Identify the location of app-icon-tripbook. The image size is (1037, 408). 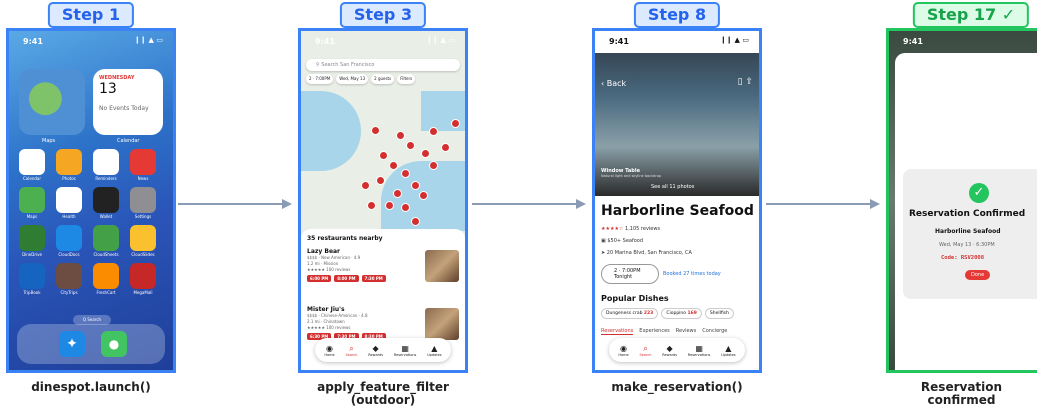
(32, 276).